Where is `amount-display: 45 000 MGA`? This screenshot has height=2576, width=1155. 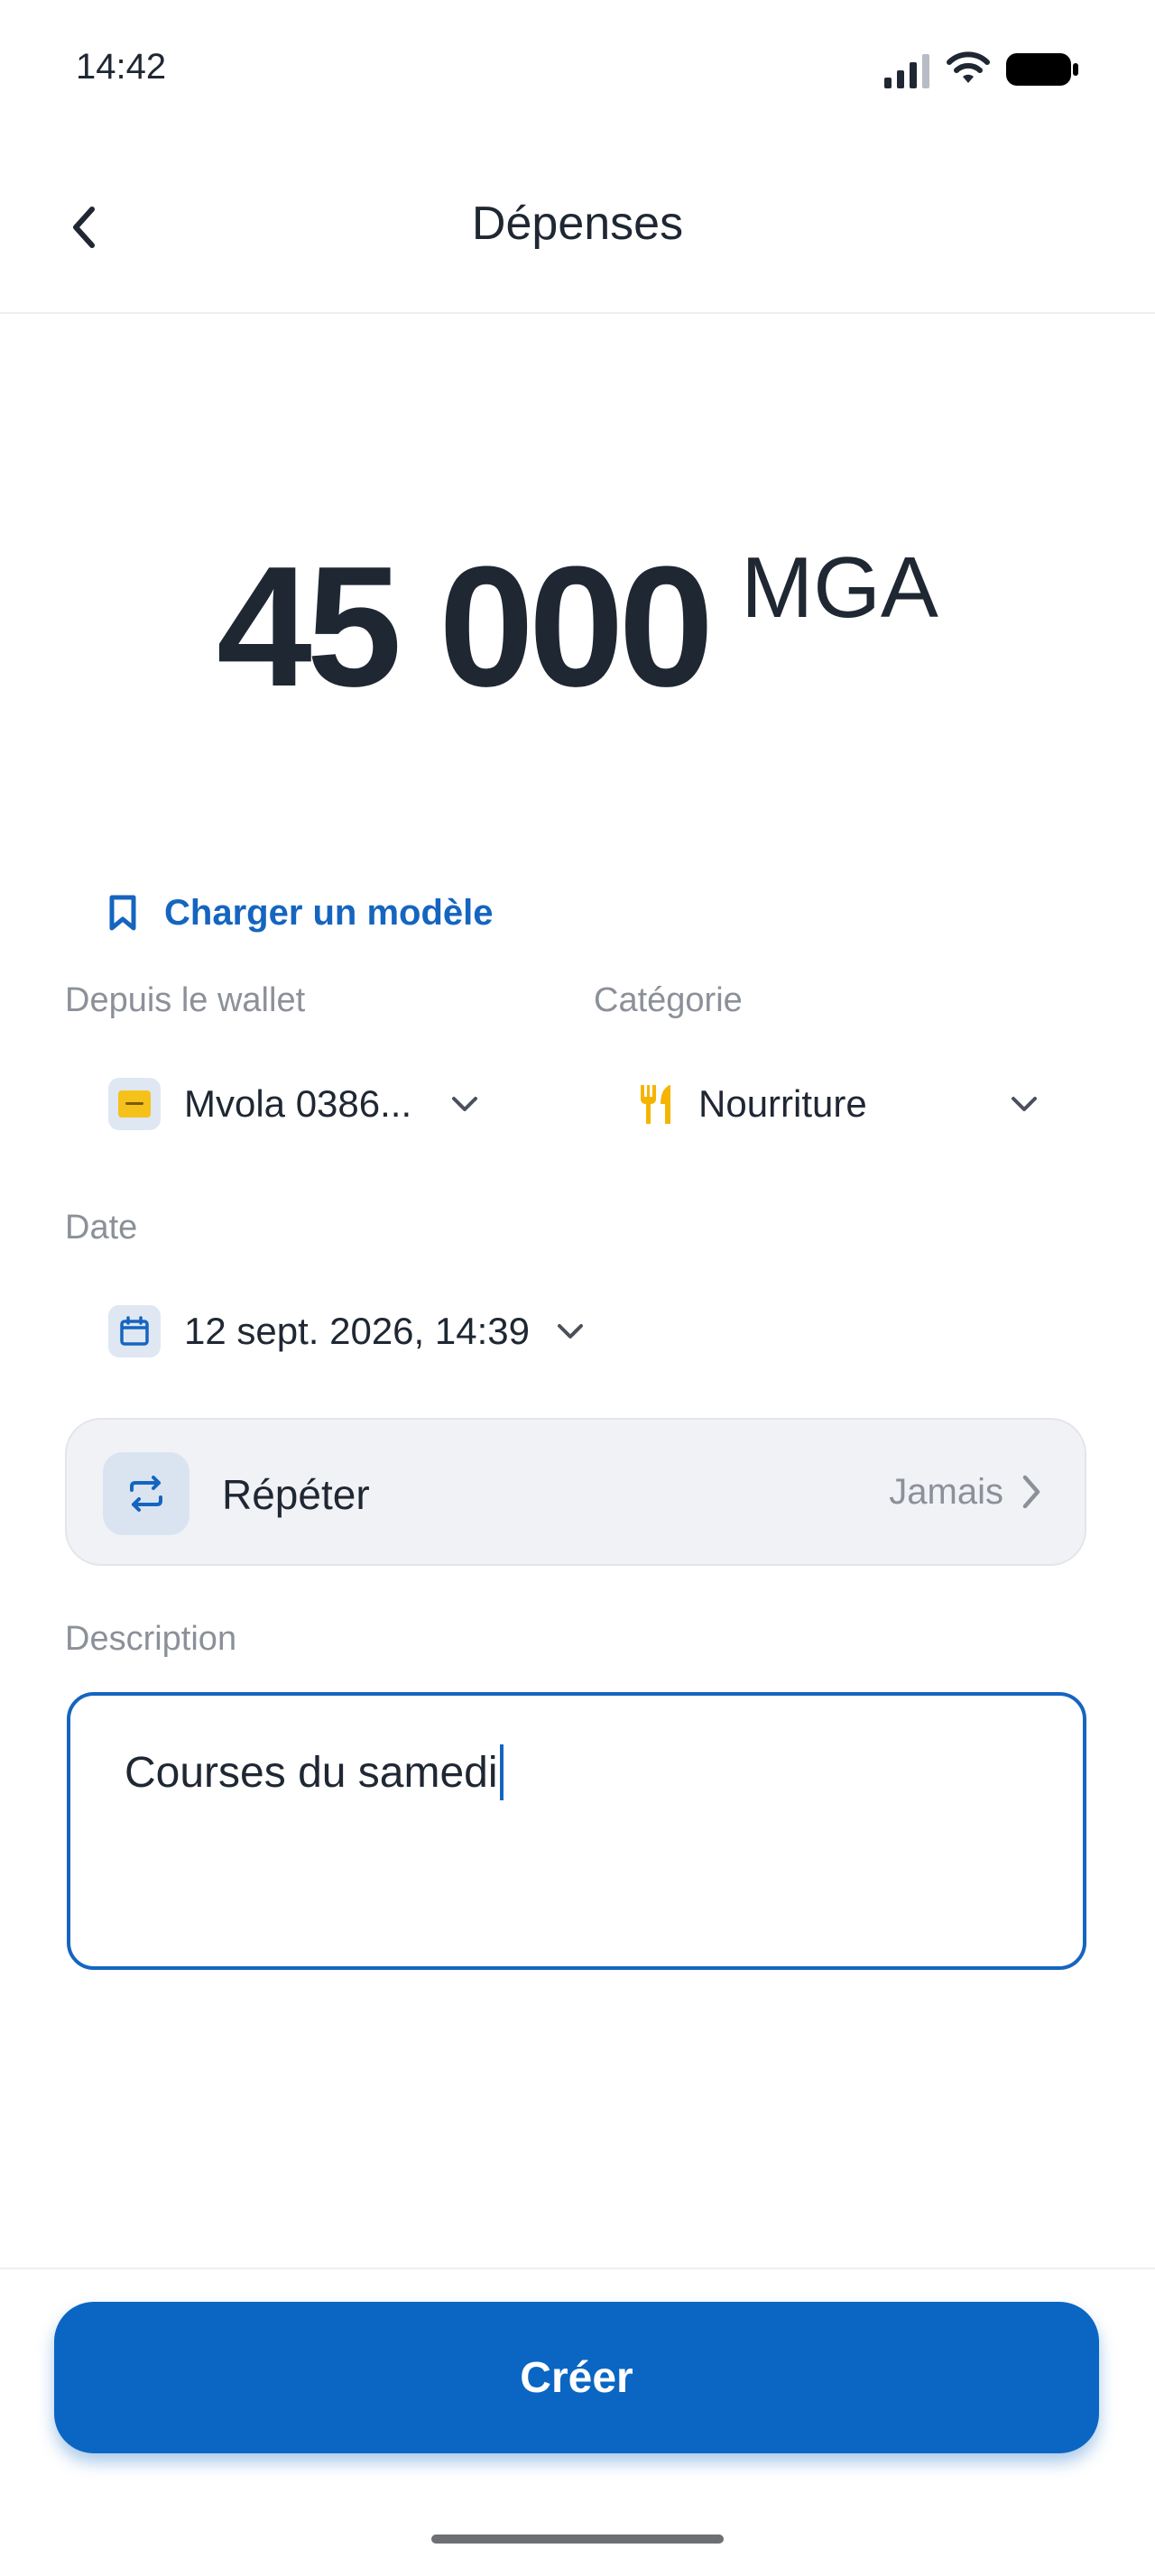
amount-display: 45 000 MGA is located at coordinates (577, 627).